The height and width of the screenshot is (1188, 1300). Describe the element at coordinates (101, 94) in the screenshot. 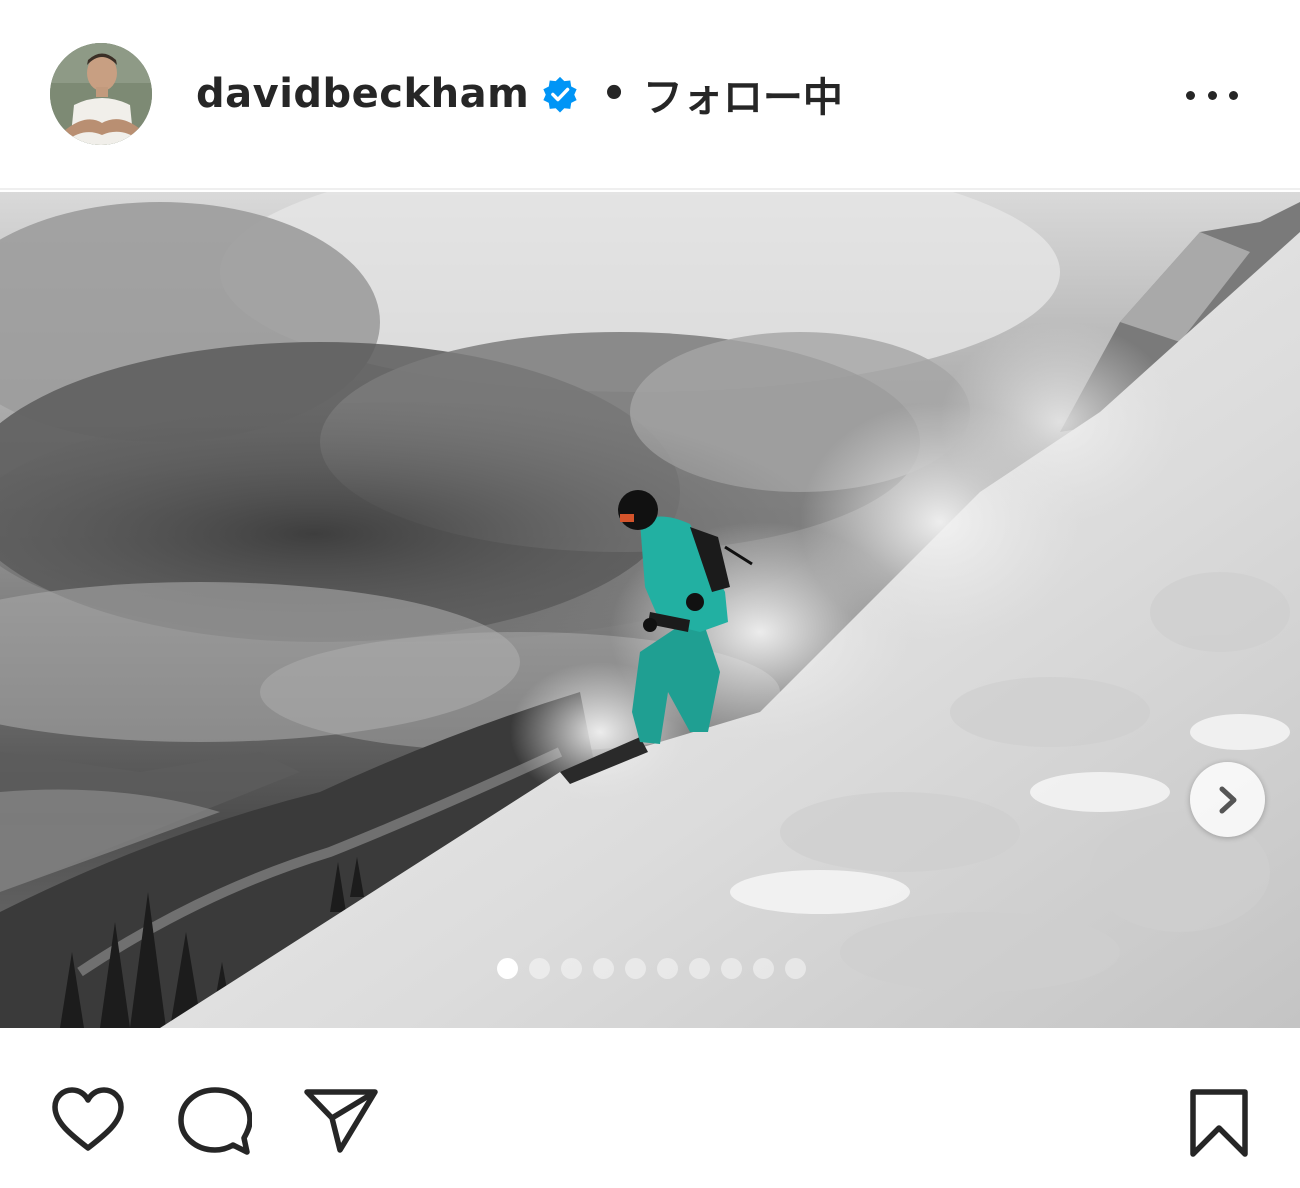

I see `avatar` at that location.